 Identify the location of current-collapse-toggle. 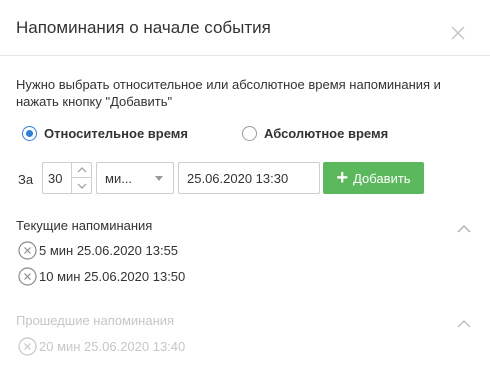
(464, 227).